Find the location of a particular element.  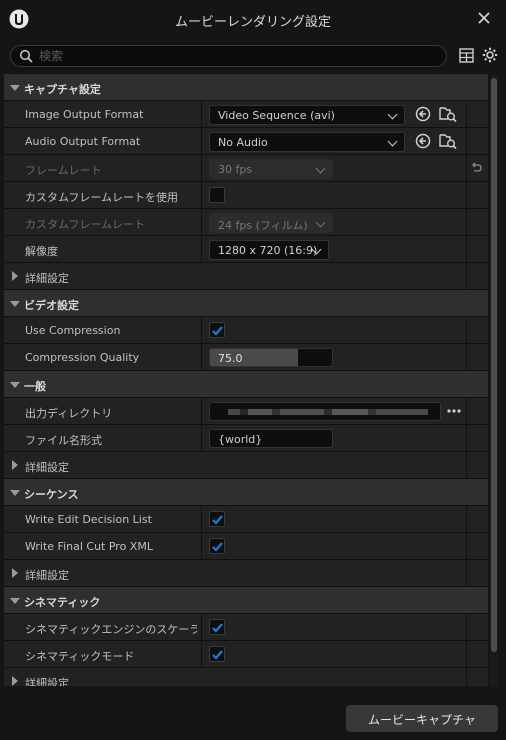

search-box is located at coordinates (228, 56).